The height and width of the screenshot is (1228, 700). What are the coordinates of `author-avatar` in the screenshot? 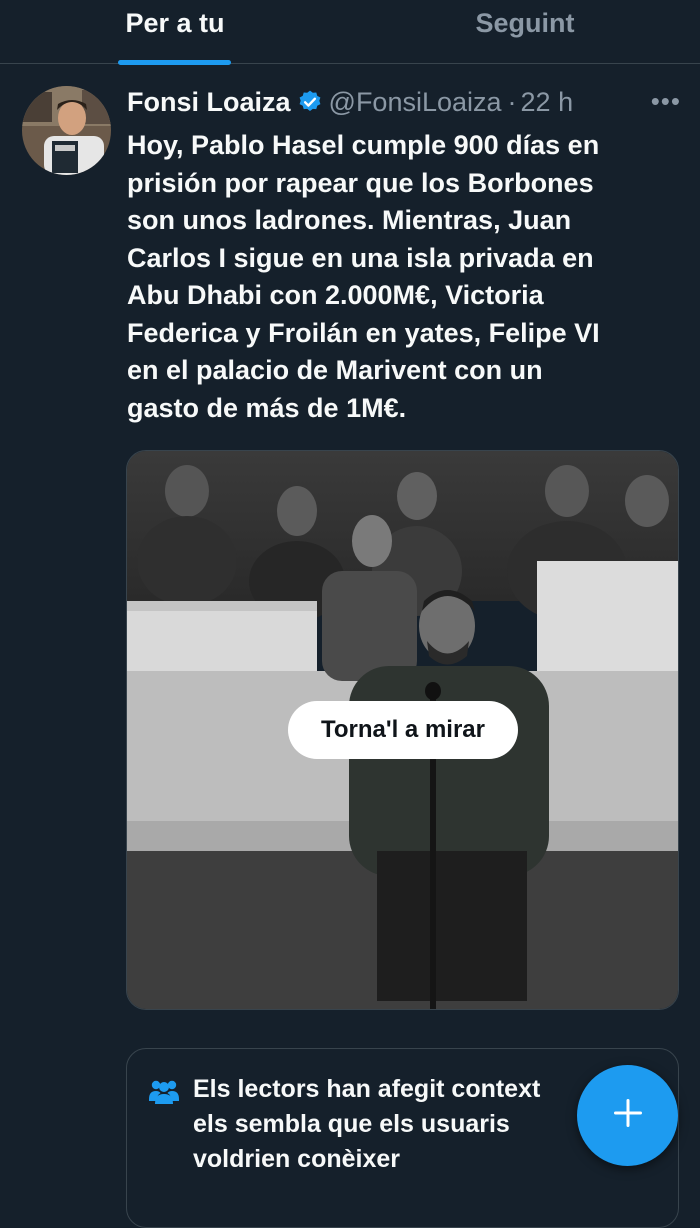 It's located at (66, 130).